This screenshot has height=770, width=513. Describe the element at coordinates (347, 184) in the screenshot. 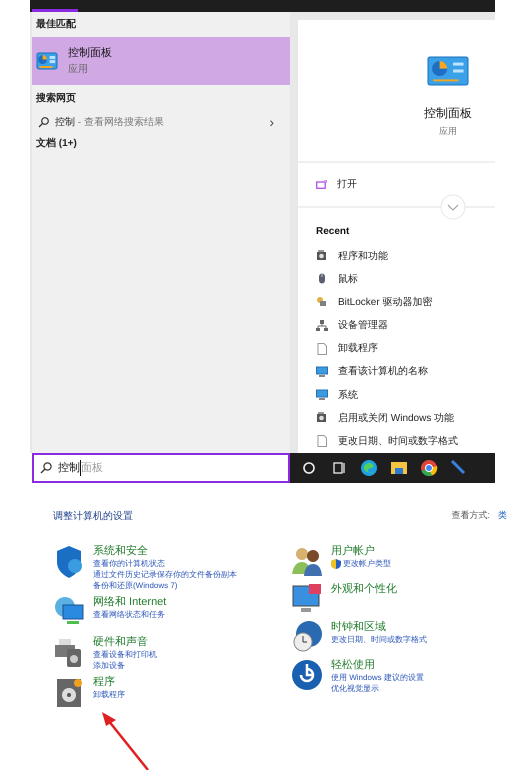

I see `open-link: 打开` at that location.